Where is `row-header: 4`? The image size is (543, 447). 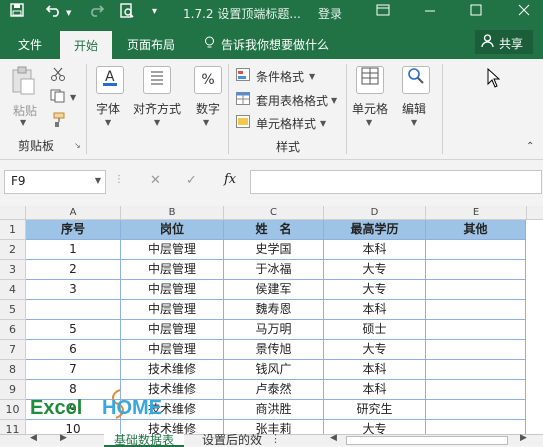 row-header: 4 is located at coordinates (13, 290).